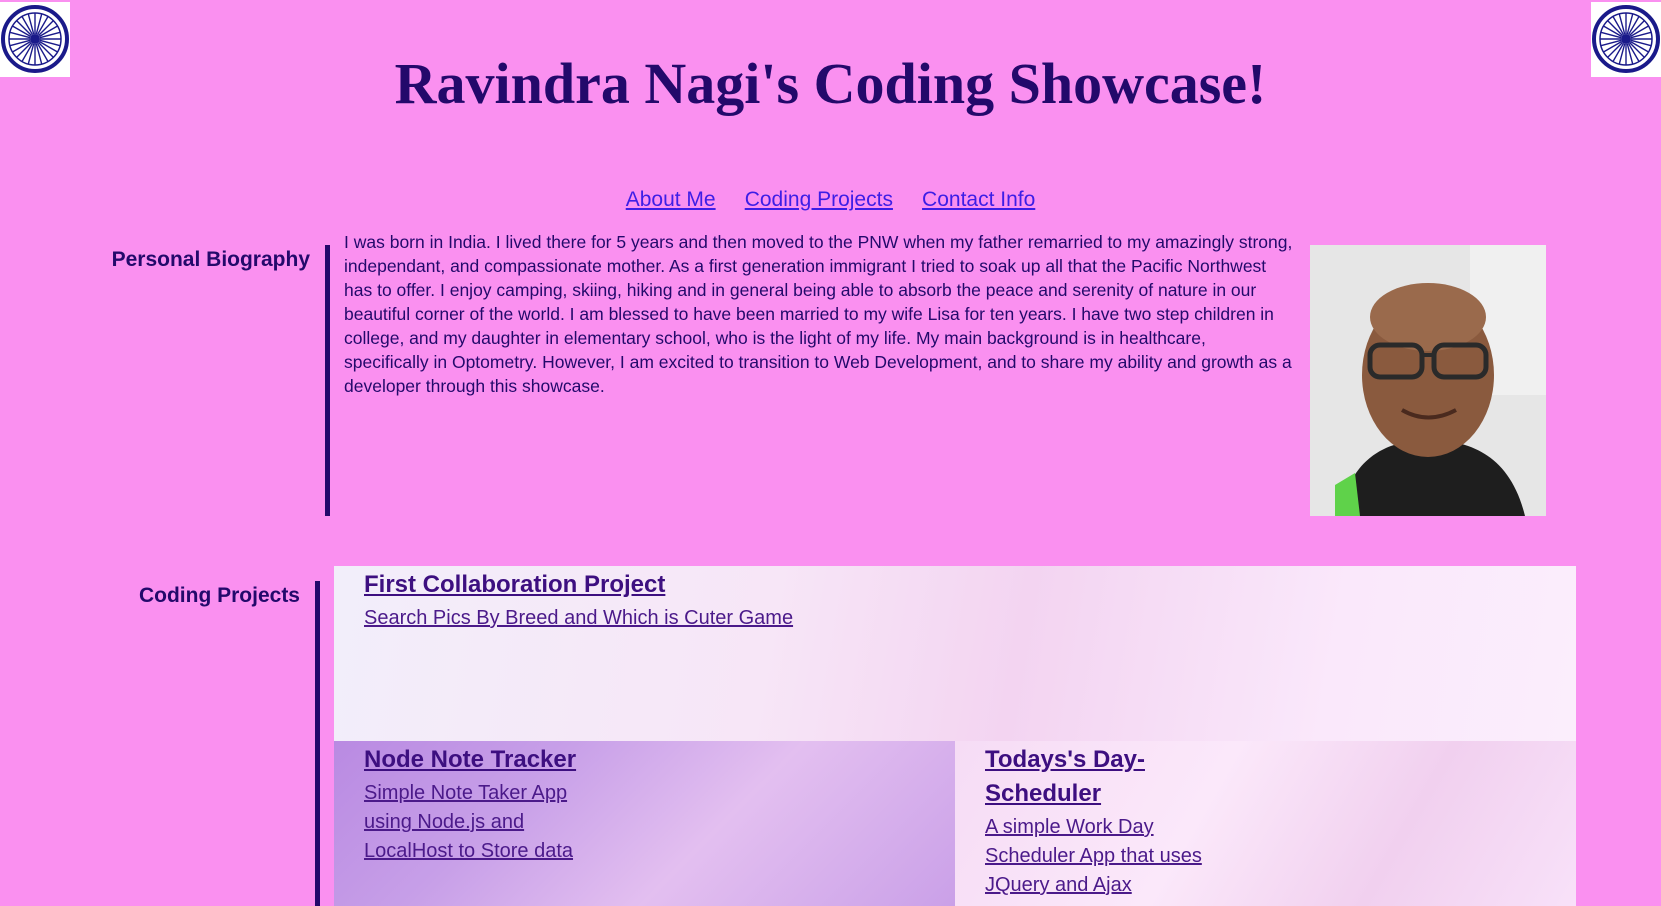  I want to click on project-title-link: First Collaboration Project, so click(514, 585).